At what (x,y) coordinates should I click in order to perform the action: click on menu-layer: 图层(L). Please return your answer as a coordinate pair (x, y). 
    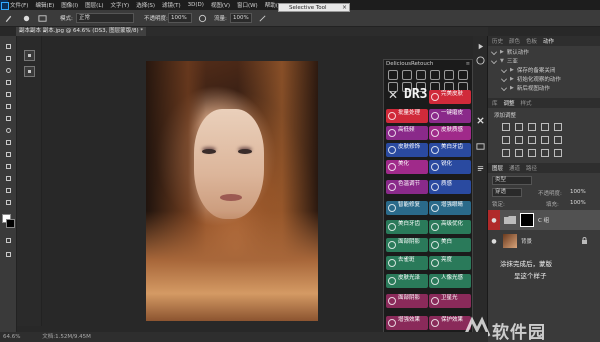
    Looking at the image, I should click on (94, 5).